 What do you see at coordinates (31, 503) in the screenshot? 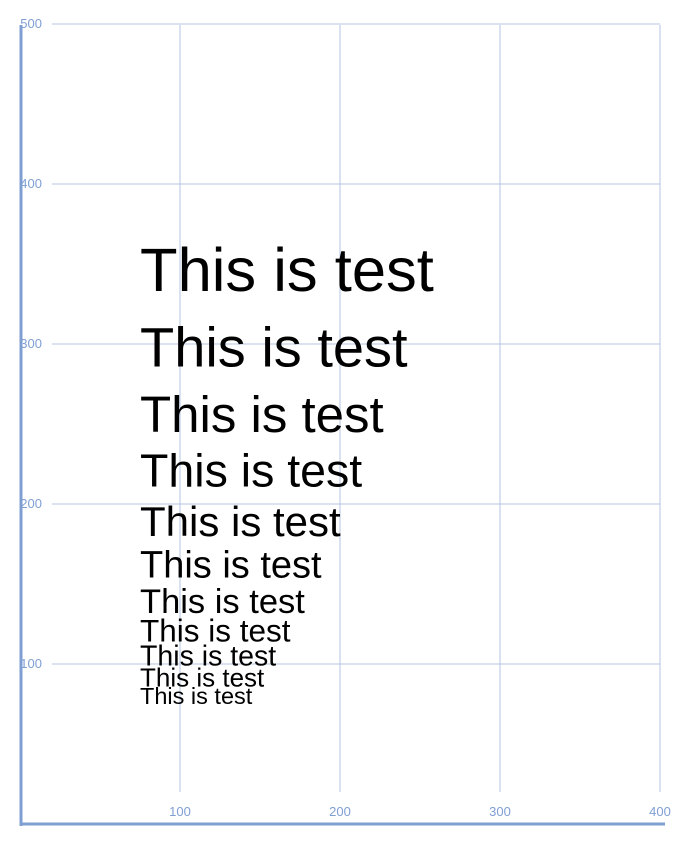
I see `y-tick-label: 200` at bounding box center [31, 503].